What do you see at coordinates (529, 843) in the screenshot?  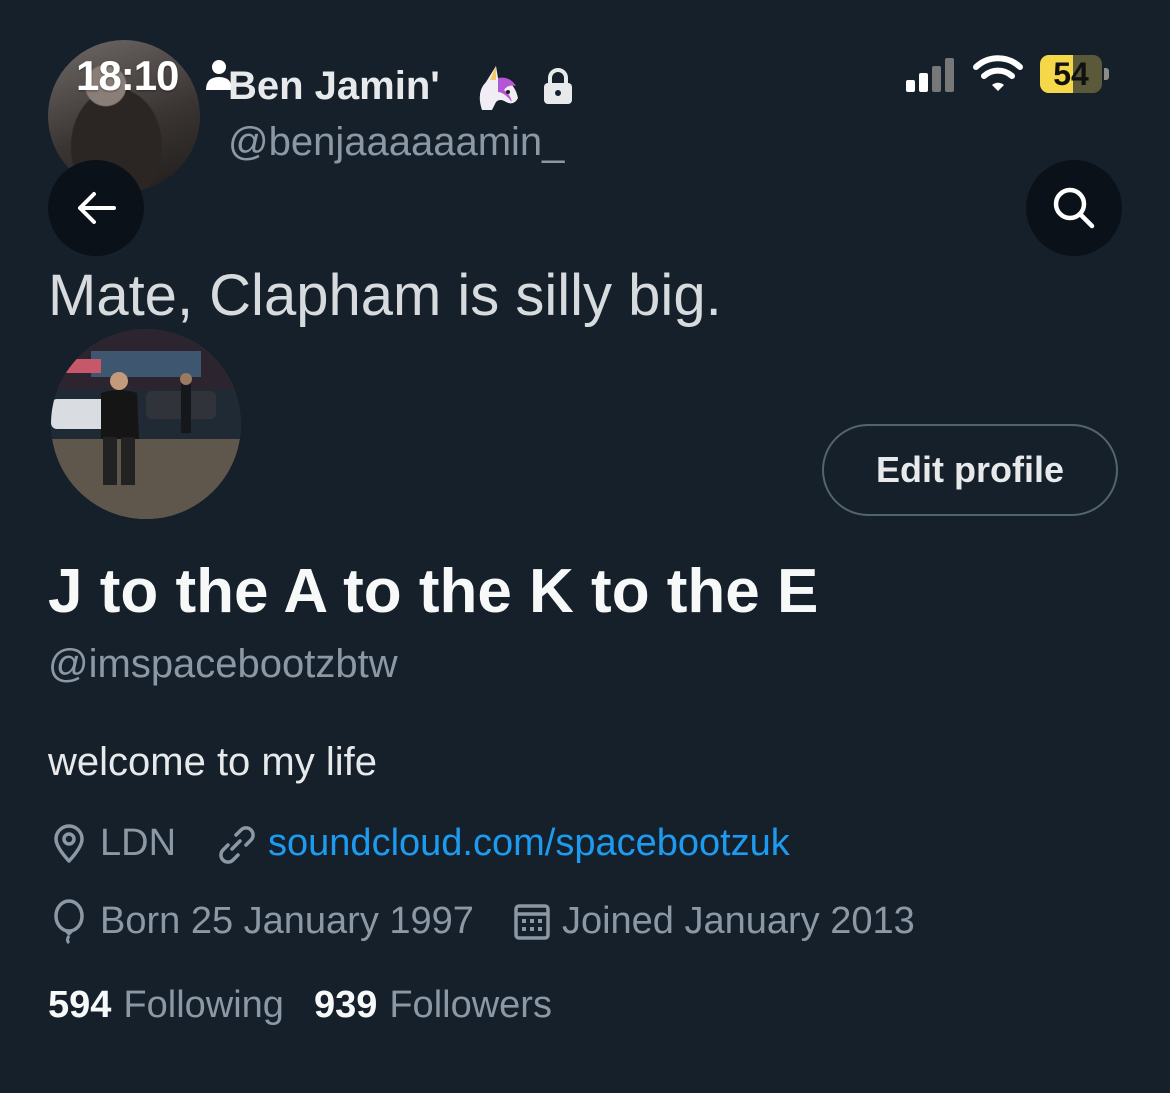 I see `website-link: soundcloud.com/spacebootzuk` at bounding box center [529, 843].